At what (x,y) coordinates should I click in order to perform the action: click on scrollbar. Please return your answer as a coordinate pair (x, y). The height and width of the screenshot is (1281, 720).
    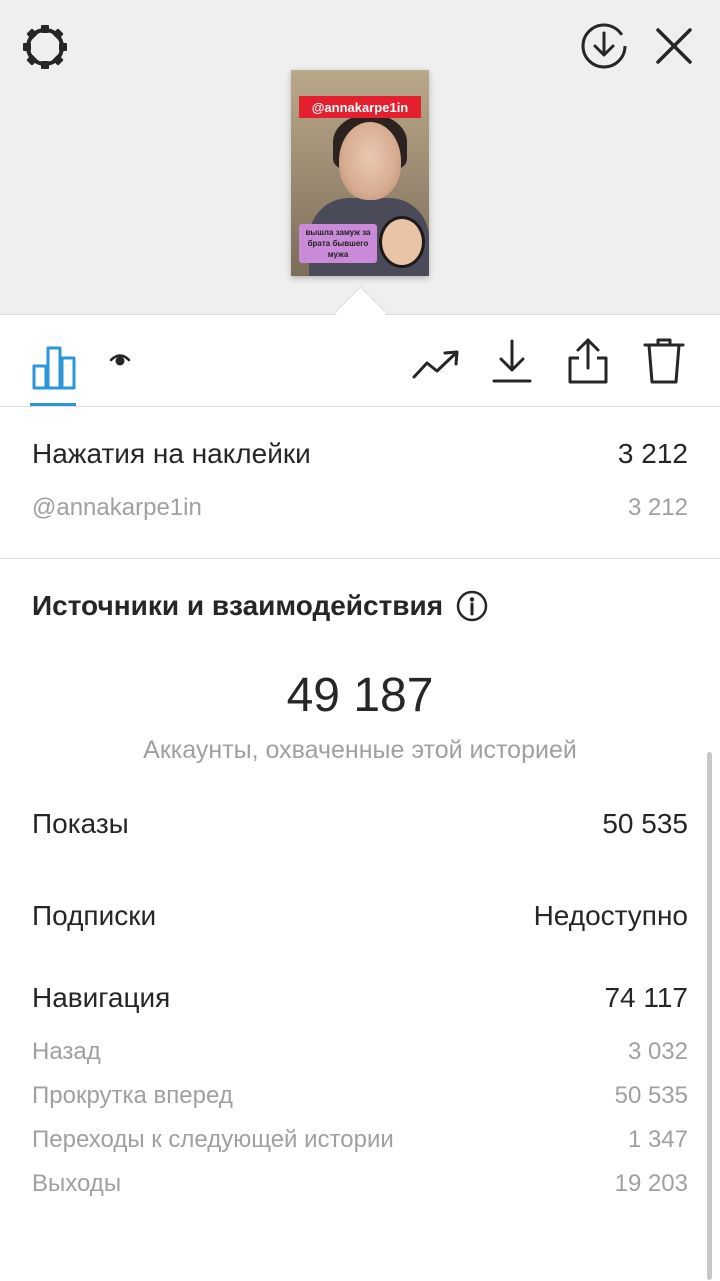
    Looking at the image, I should click on (709, 1016).